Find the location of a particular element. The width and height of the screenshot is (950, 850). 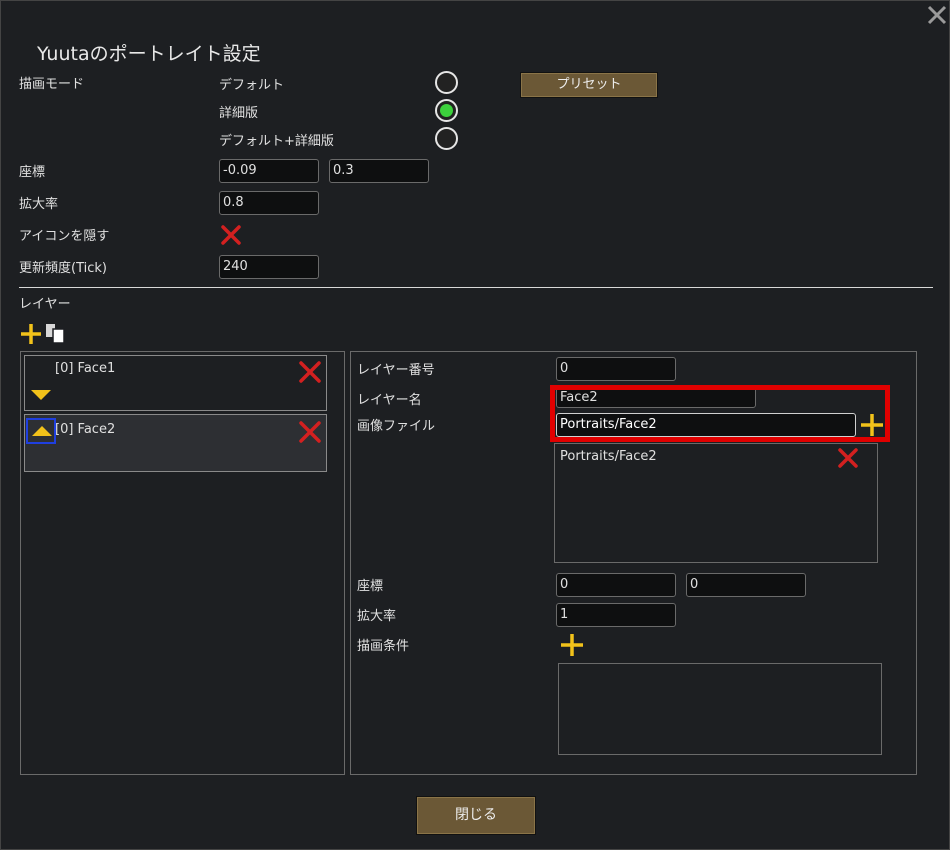

layer-list-item: [0] Face1 is located at coordinates (175, 383).